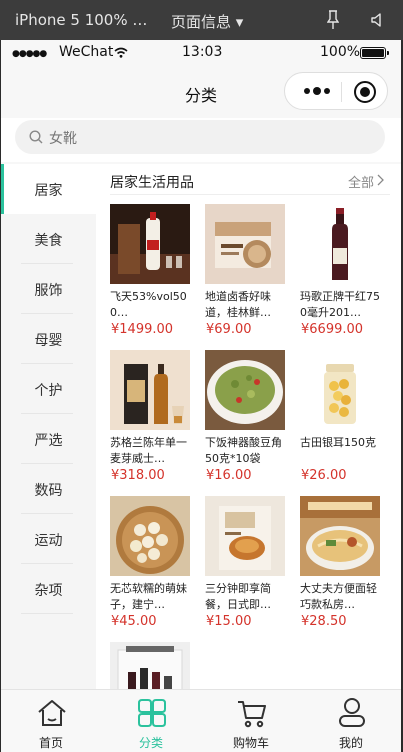 This screenshot has width=403, height=752. What do you see at coordinates (86, 52) in the screenshot?
I see `carrier-label: WeChat` at bounding box center [86, 52].